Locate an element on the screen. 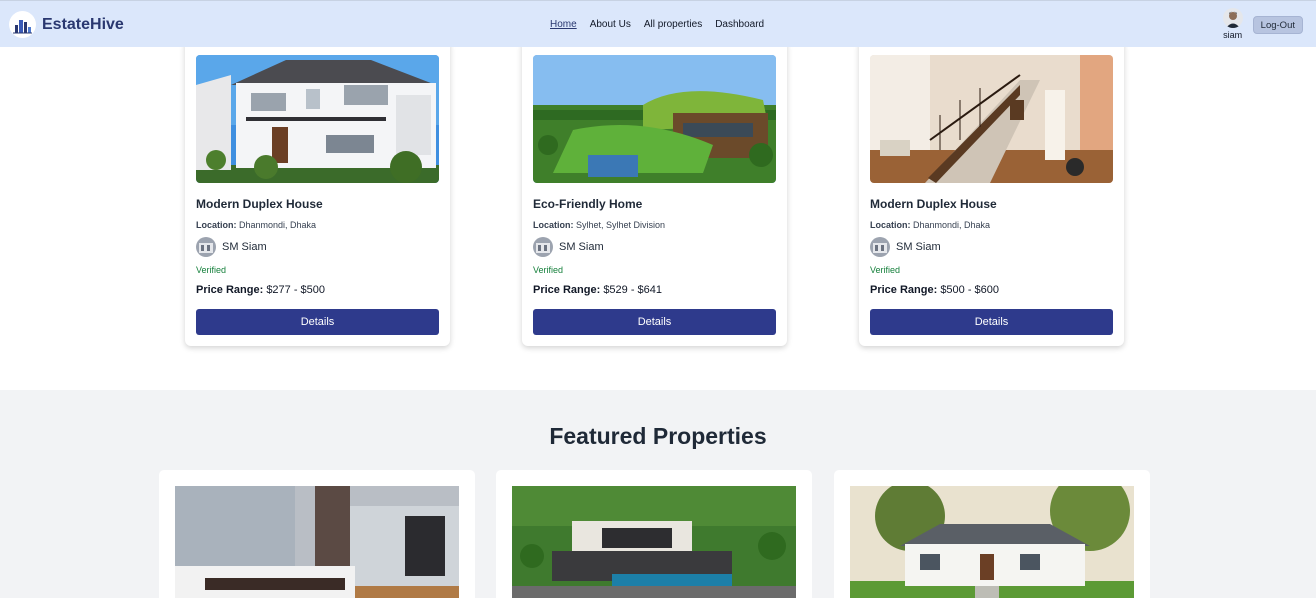 This screenshot has height=598, width=1316. nav-dashboard: Dashboard is located at coordinates (739, 24).